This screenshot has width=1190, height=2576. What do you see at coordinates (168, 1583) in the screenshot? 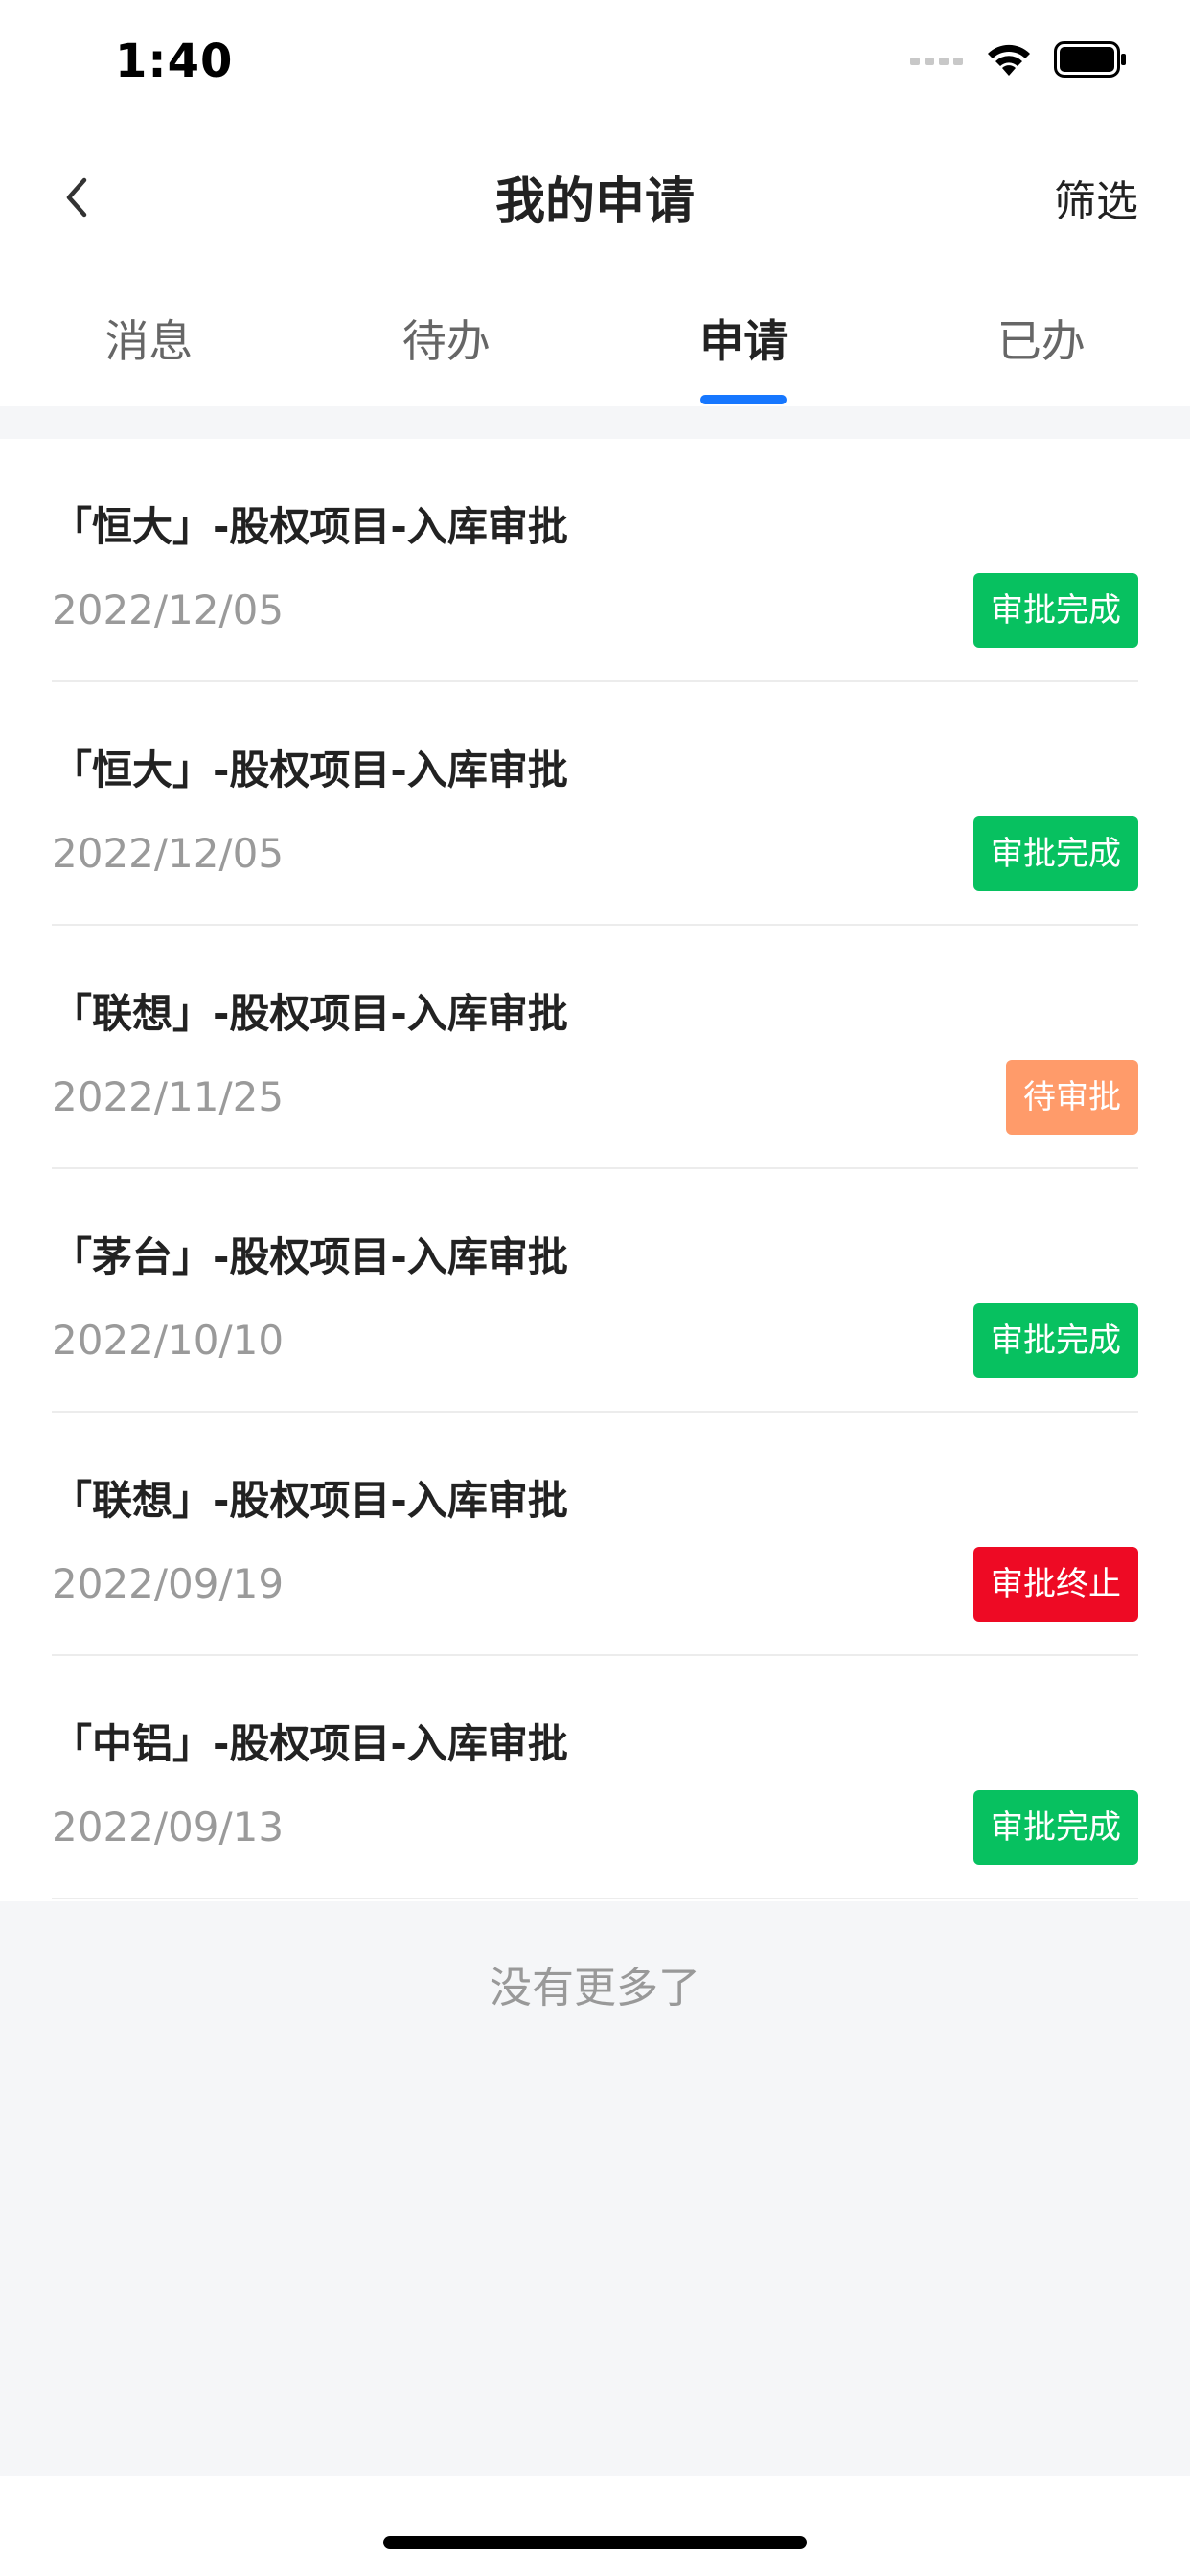
I see `item-date: 2022/09/19` at bounding box center [168, 1583].